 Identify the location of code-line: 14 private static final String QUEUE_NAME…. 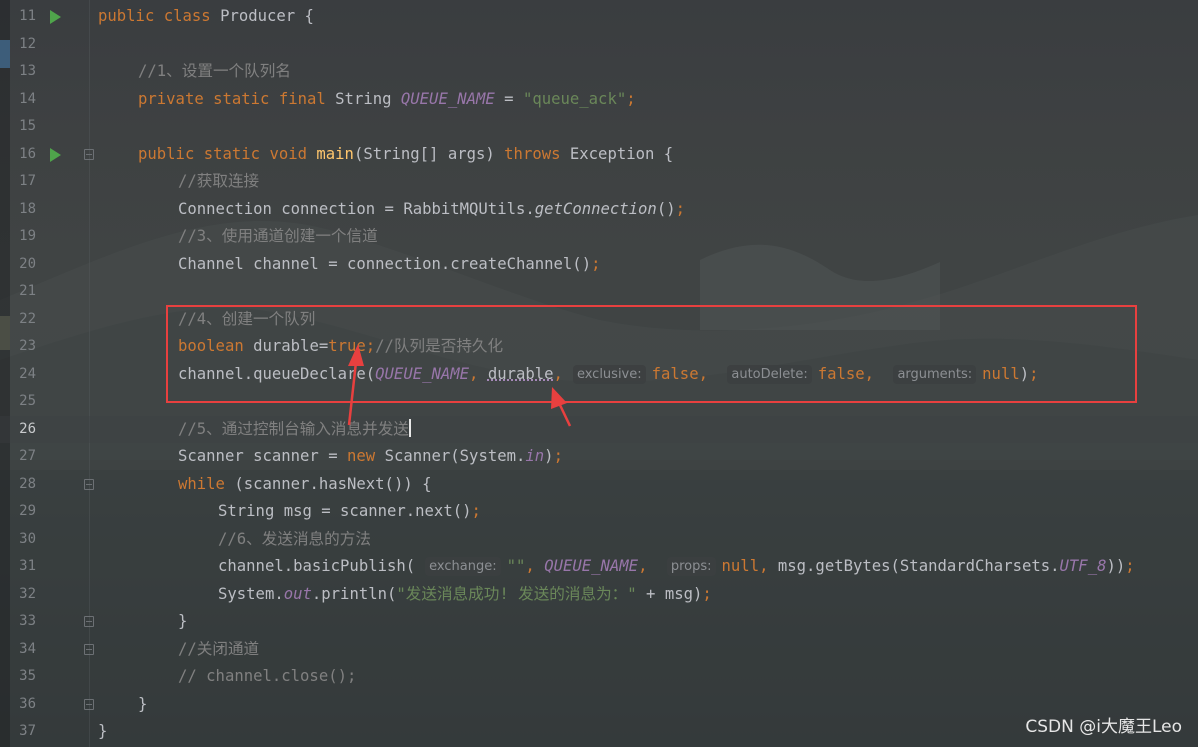
(599, 100).